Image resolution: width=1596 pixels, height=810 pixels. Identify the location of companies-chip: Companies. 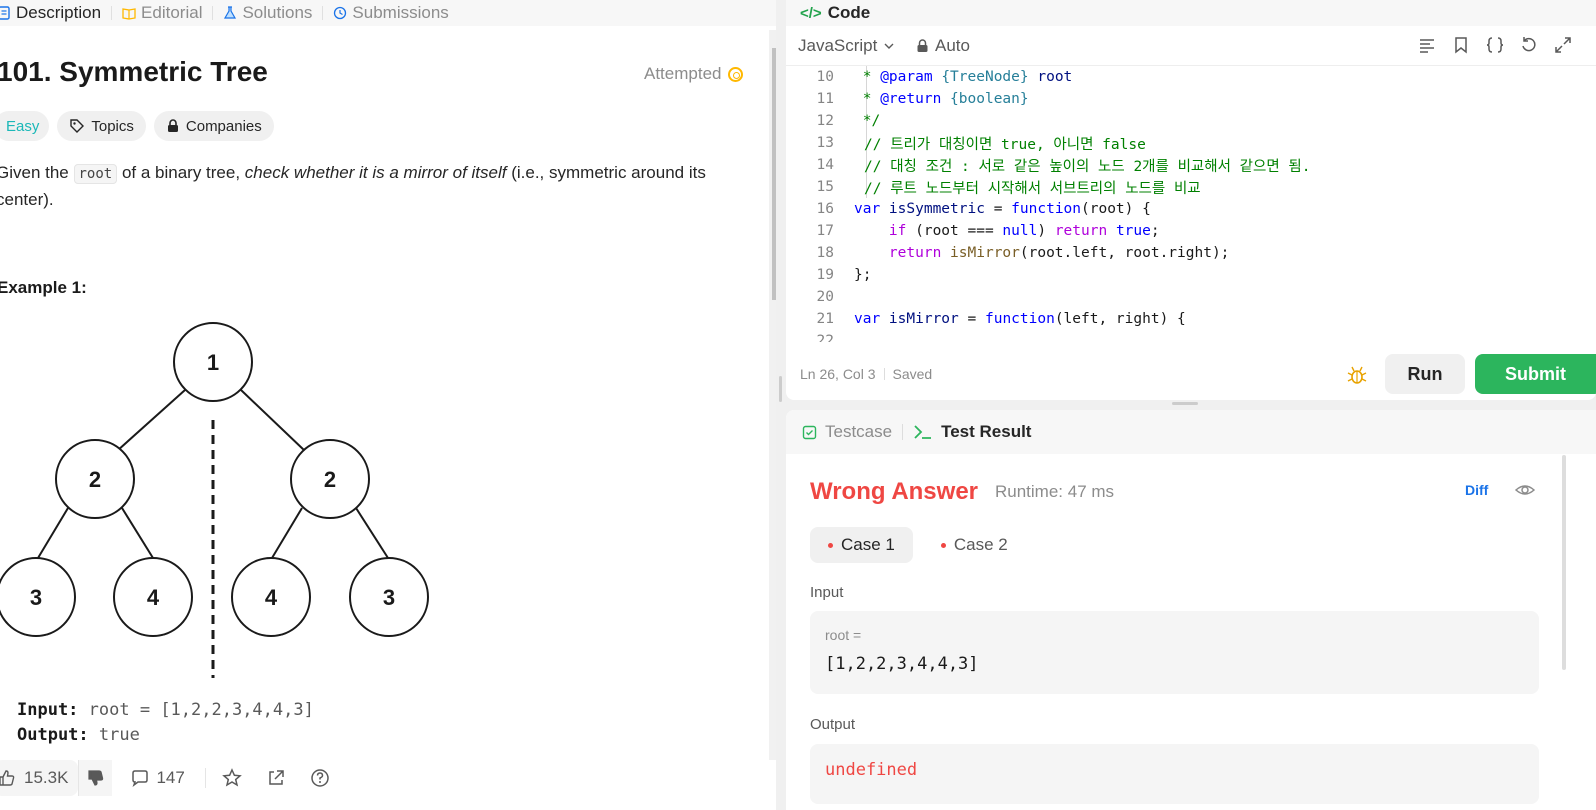
(213, 126).